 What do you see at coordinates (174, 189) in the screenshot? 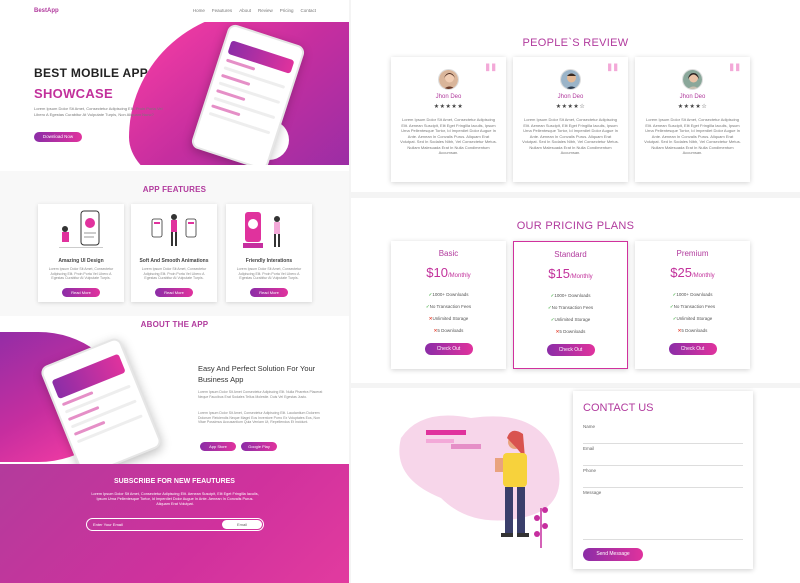
I see `features-title: APP FEATURES` at bounding box center [174, 189].